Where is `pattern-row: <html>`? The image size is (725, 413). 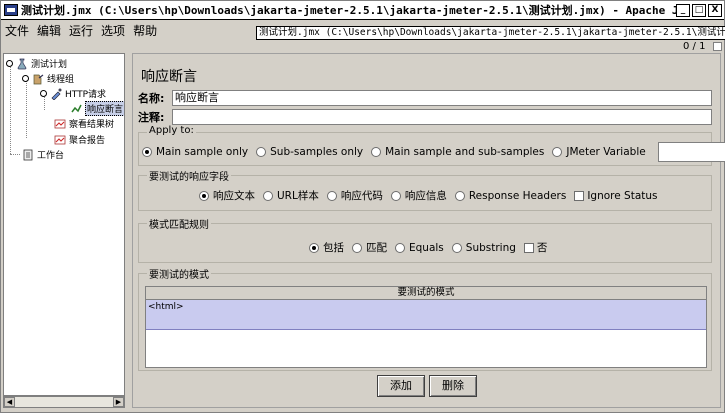
pattern-row: <html> is located at coordinates (426, 315).